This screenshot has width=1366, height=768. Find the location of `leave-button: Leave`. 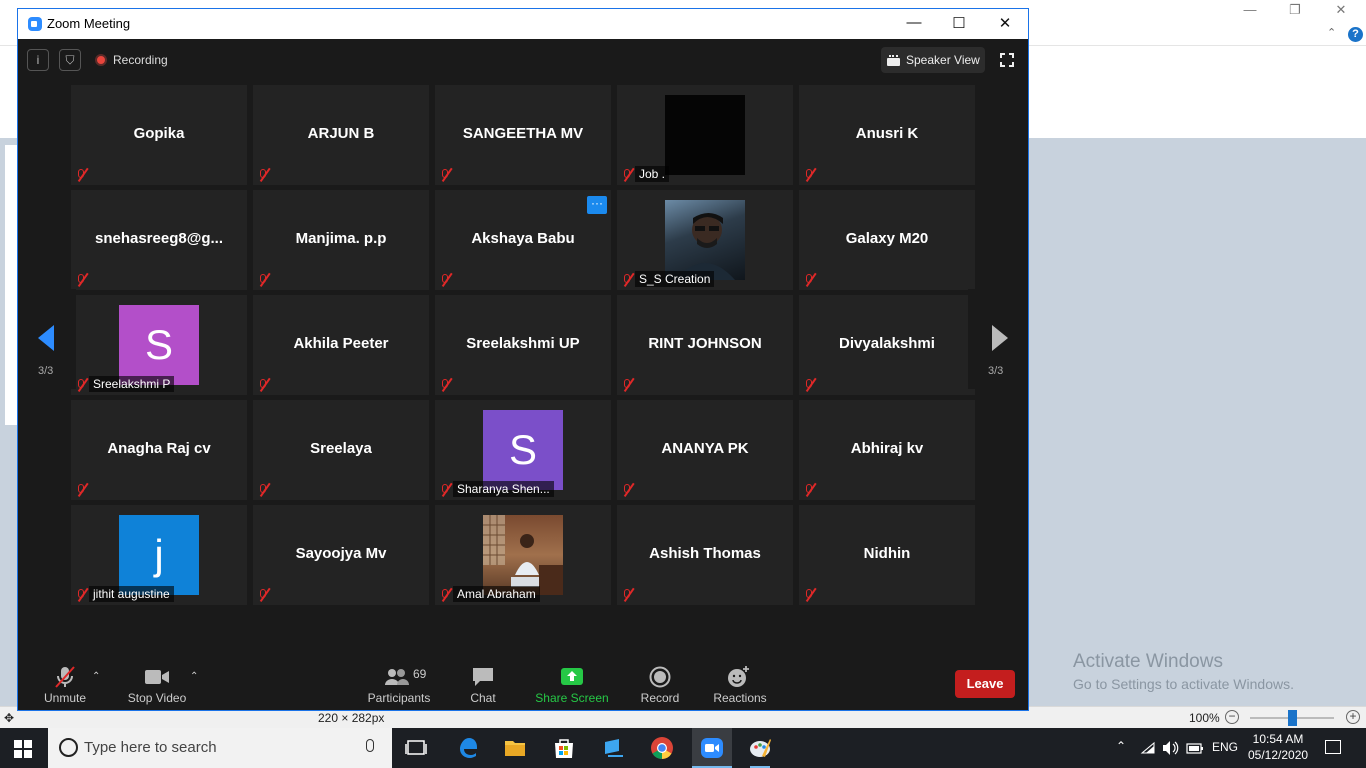

leave-button: Leave is located at coordinates (985, 684).